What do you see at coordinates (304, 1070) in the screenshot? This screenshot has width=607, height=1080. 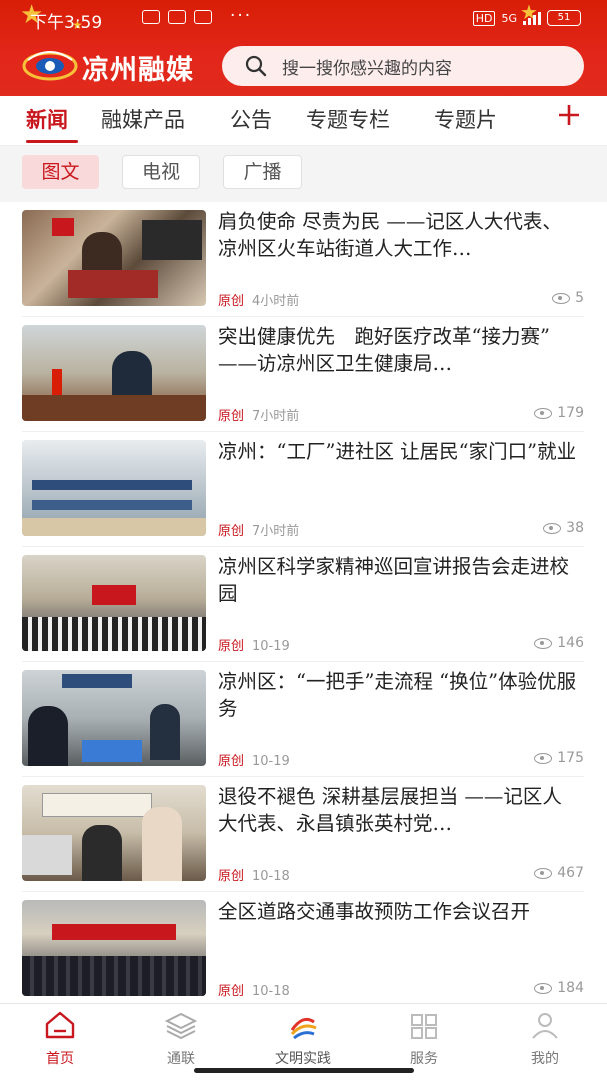 I see `home-indicator` at bounding box center [304, 1070].